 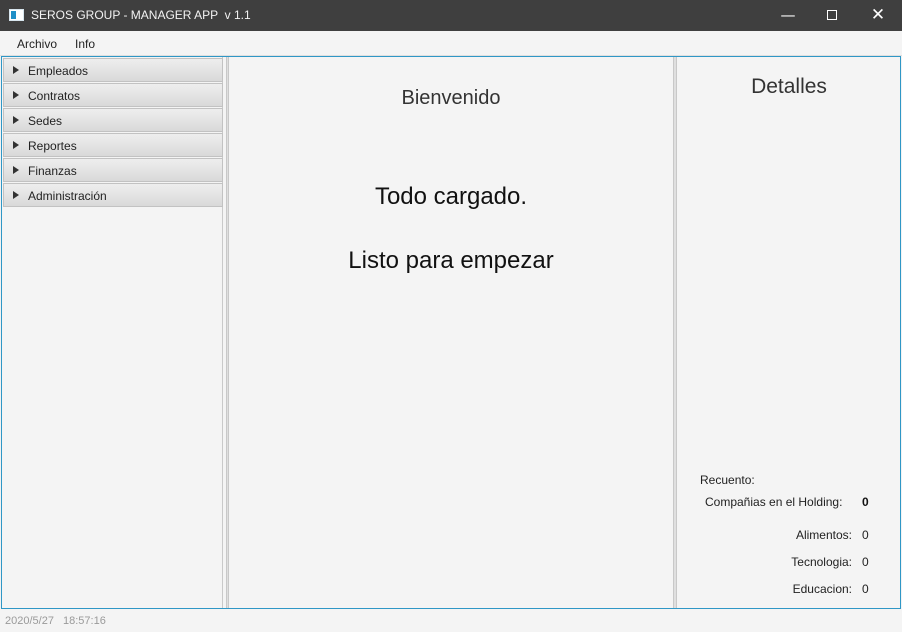 What do you see at coordinates (821, 562) in the screenshot?
I see `tecnologia-label: Tecnologia:` at bounding box center [821, 562].